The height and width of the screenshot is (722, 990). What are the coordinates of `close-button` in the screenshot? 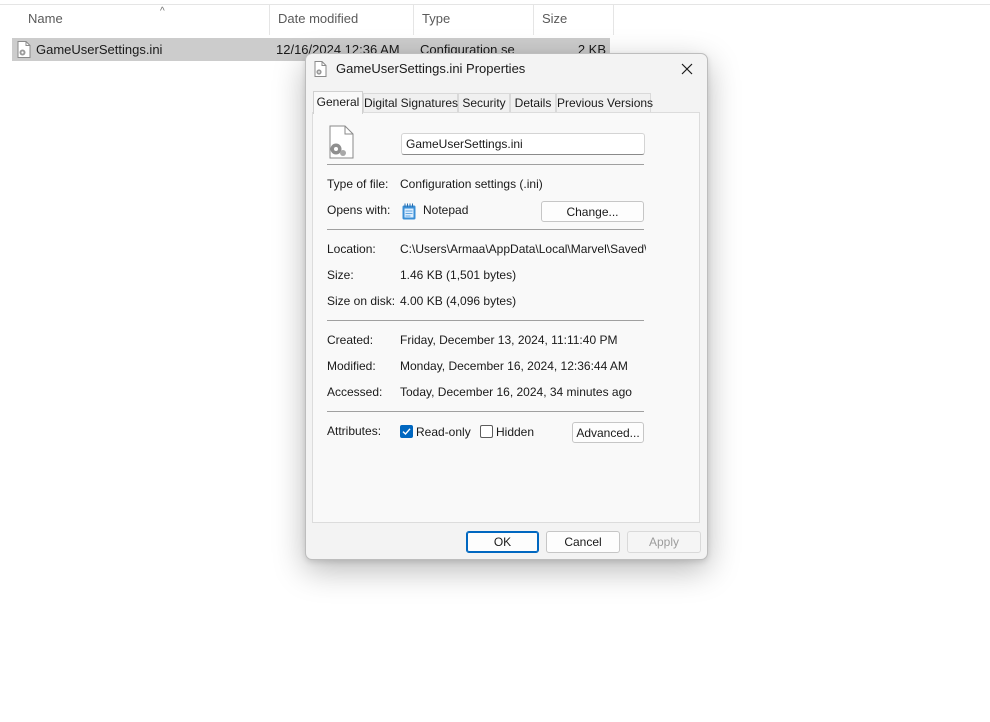 It's located at (687, 69).